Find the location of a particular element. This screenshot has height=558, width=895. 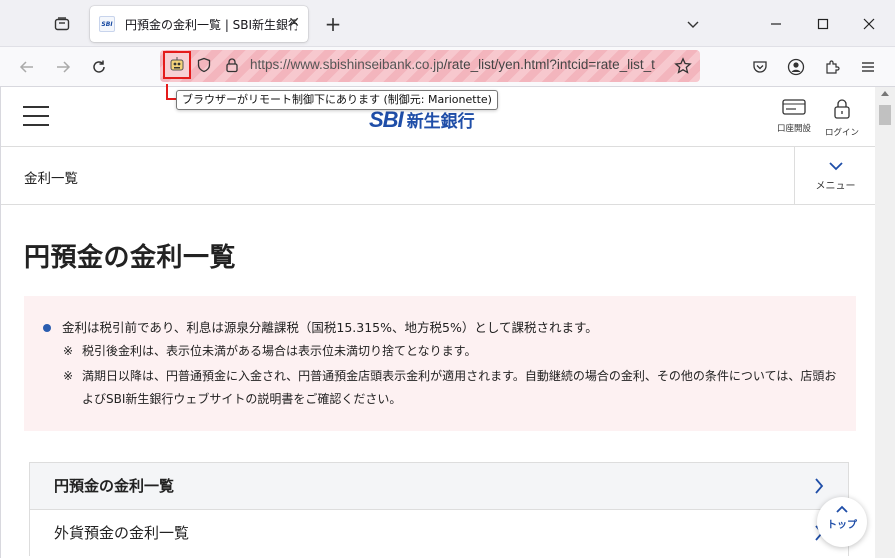

account-open-label: 口座開設 is located at coordinates (793, 129).